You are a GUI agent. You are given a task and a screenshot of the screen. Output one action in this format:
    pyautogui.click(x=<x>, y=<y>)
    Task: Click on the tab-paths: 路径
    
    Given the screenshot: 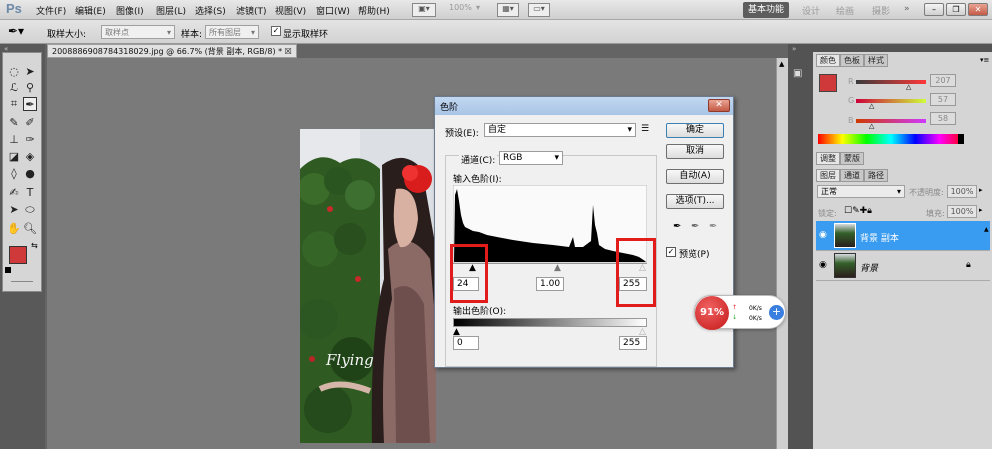 What is the action you would take?
    pyautogui.click(x=876, y=175)
    